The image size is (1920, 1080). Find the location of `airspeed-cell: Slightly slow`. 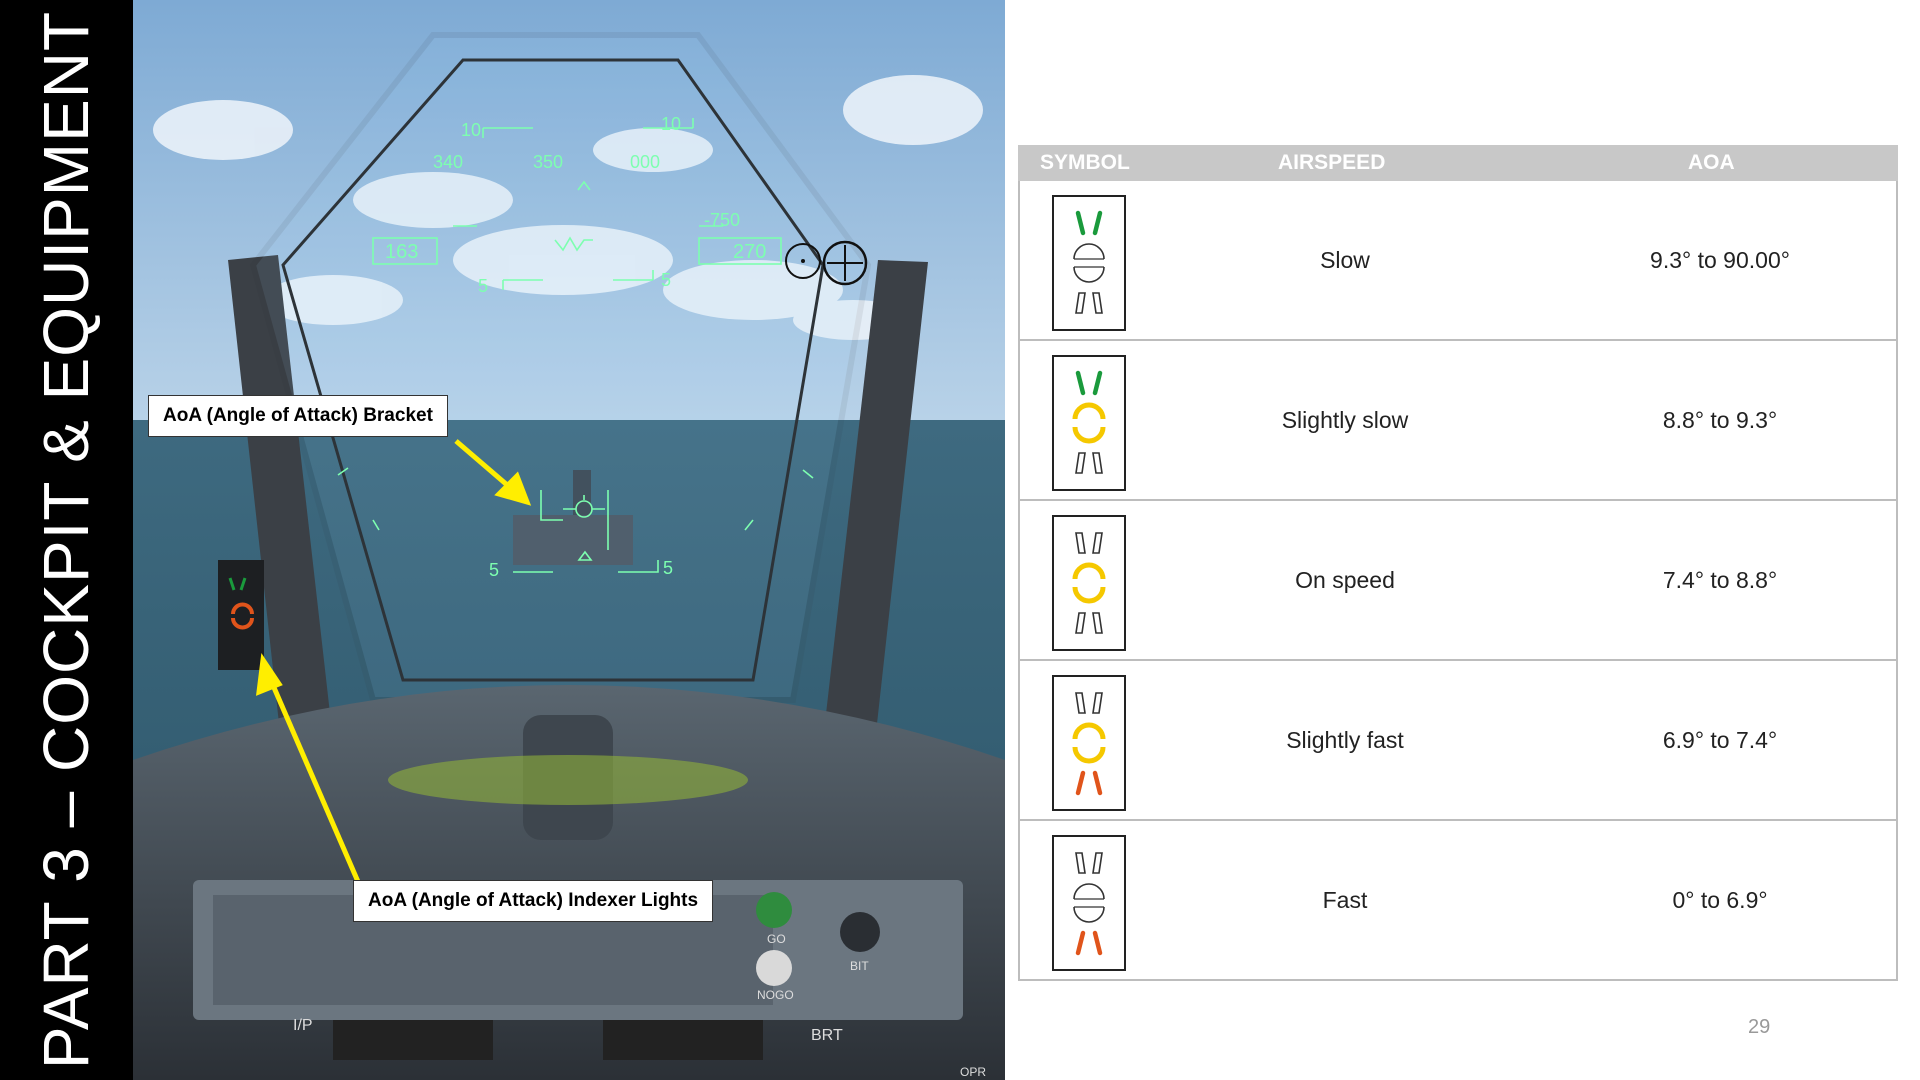

airspeed-cell: Slightly slow is located at coordinates (1345, 420).